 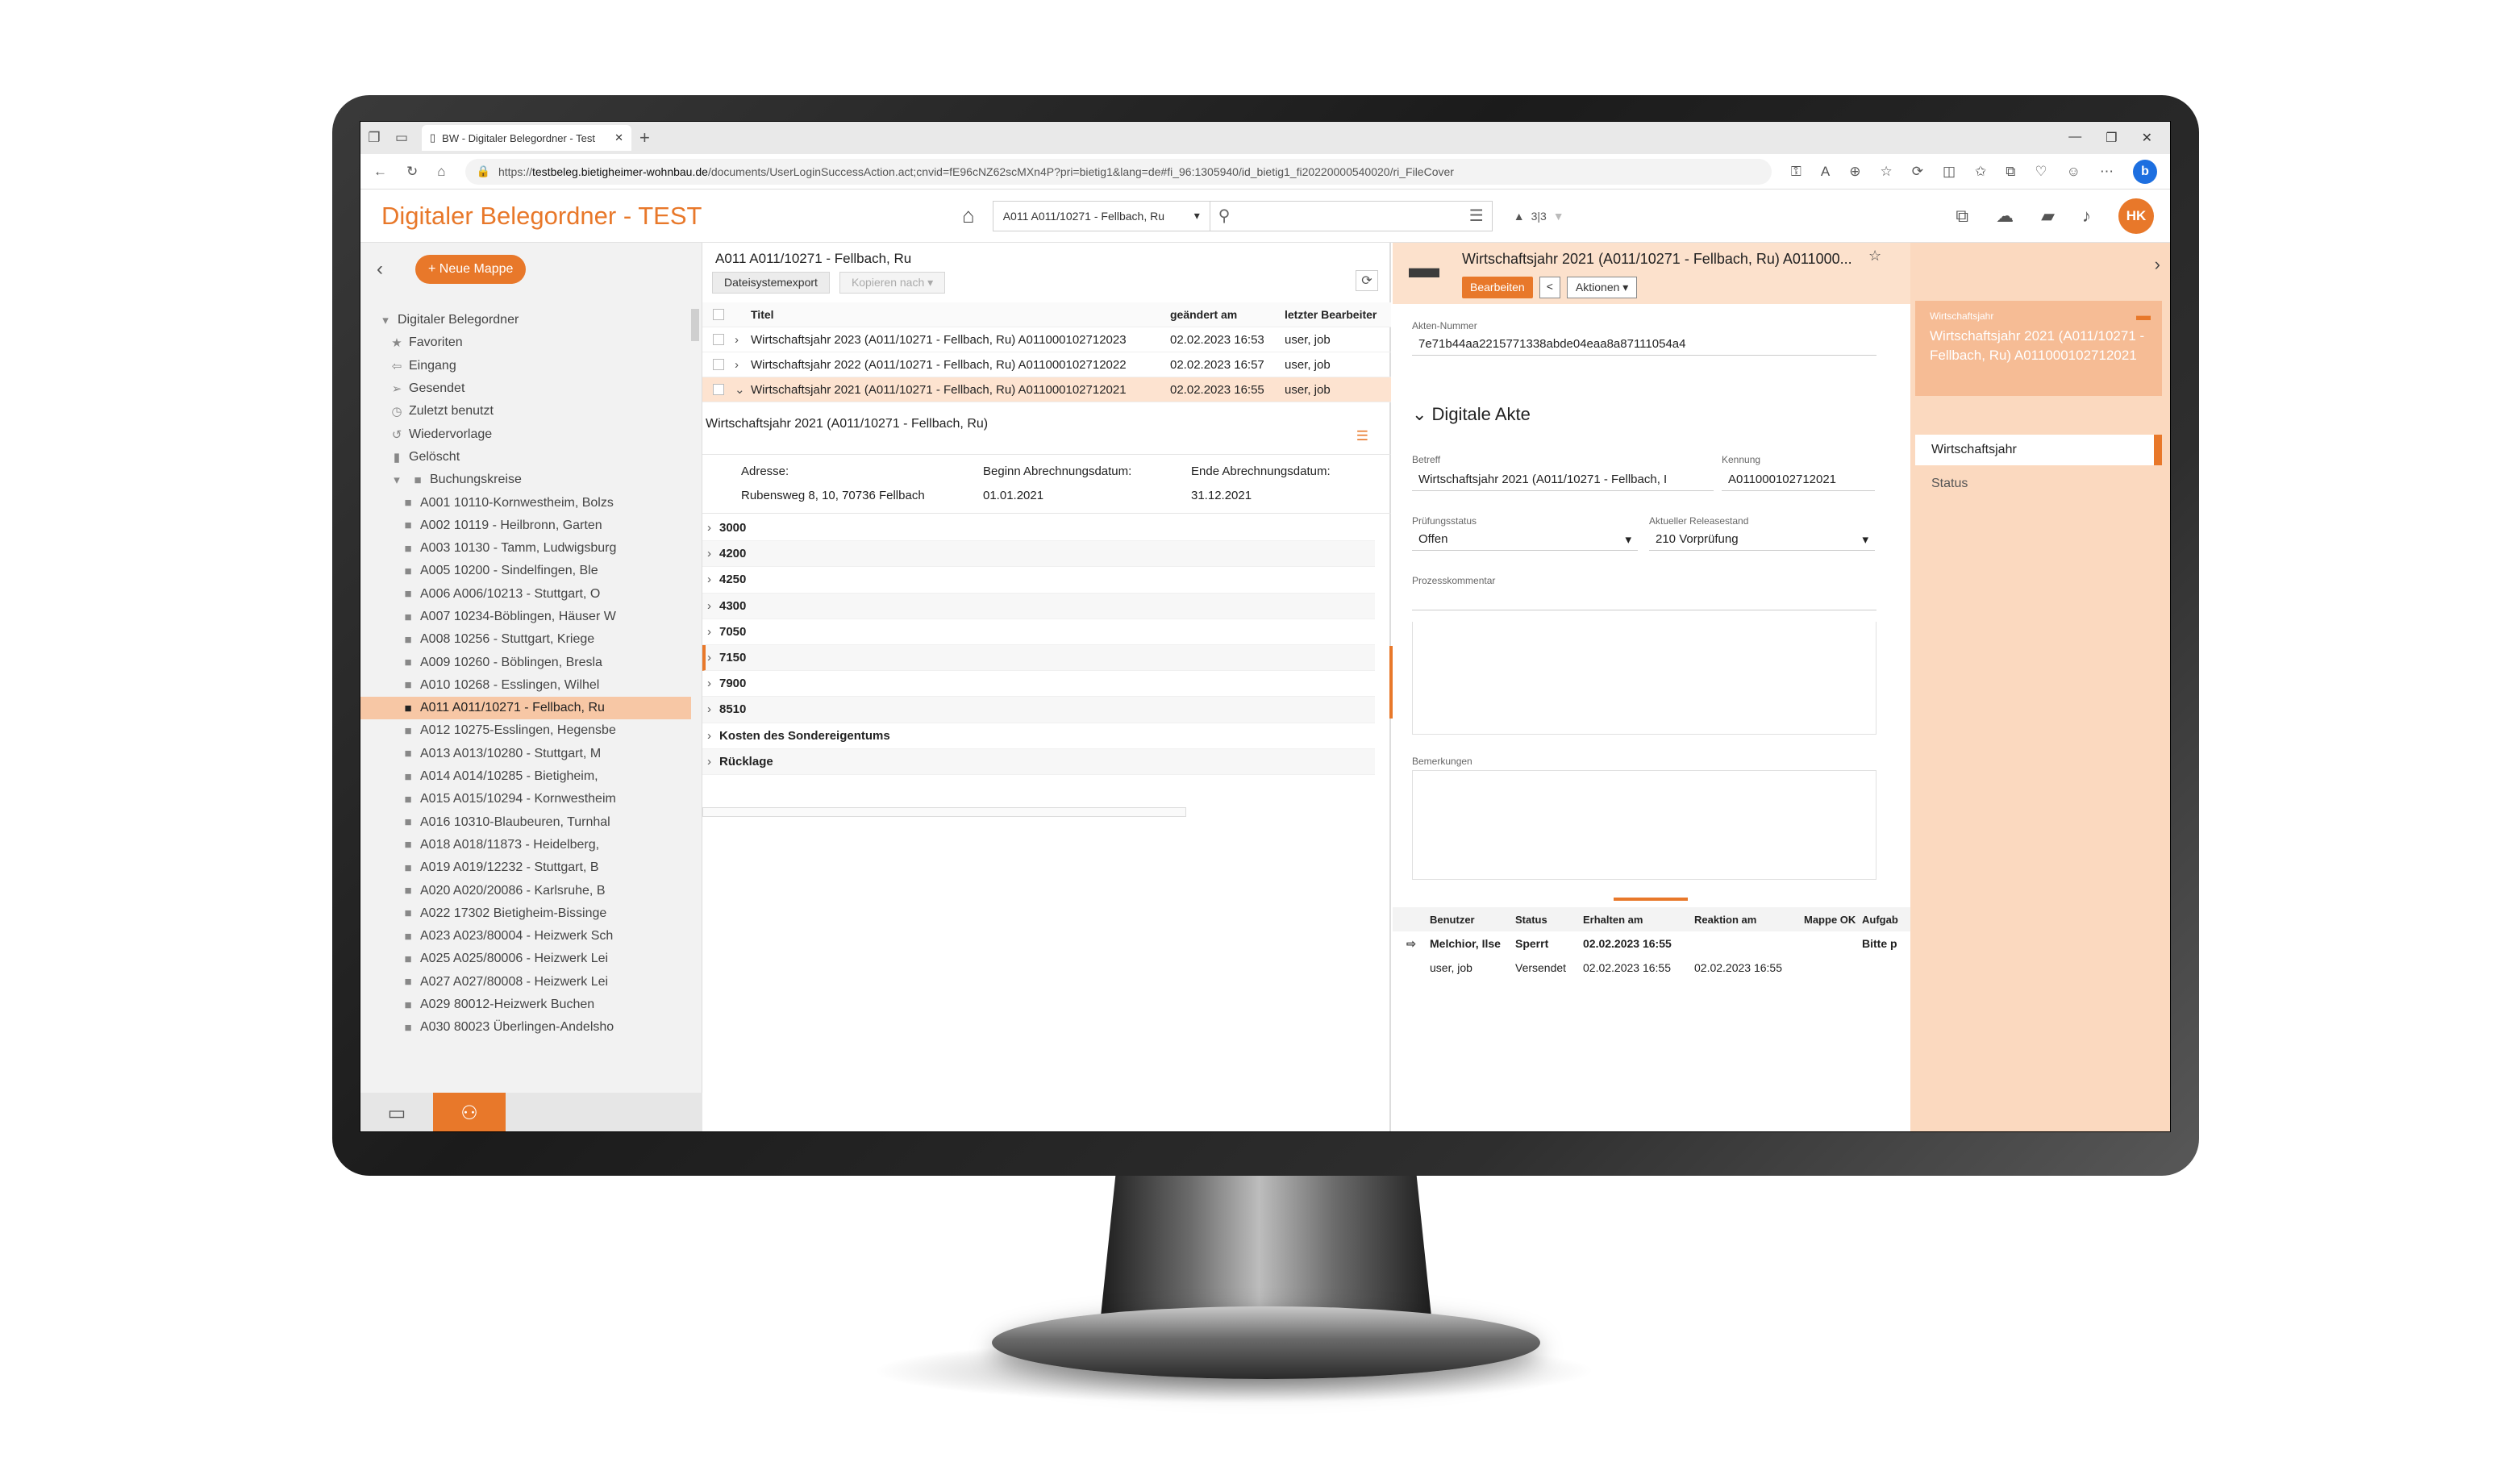 What do you see at coordinates (2145, 171) in the screenshot?
I see `copilot-icon: b` at bounding box center [2145, 171].